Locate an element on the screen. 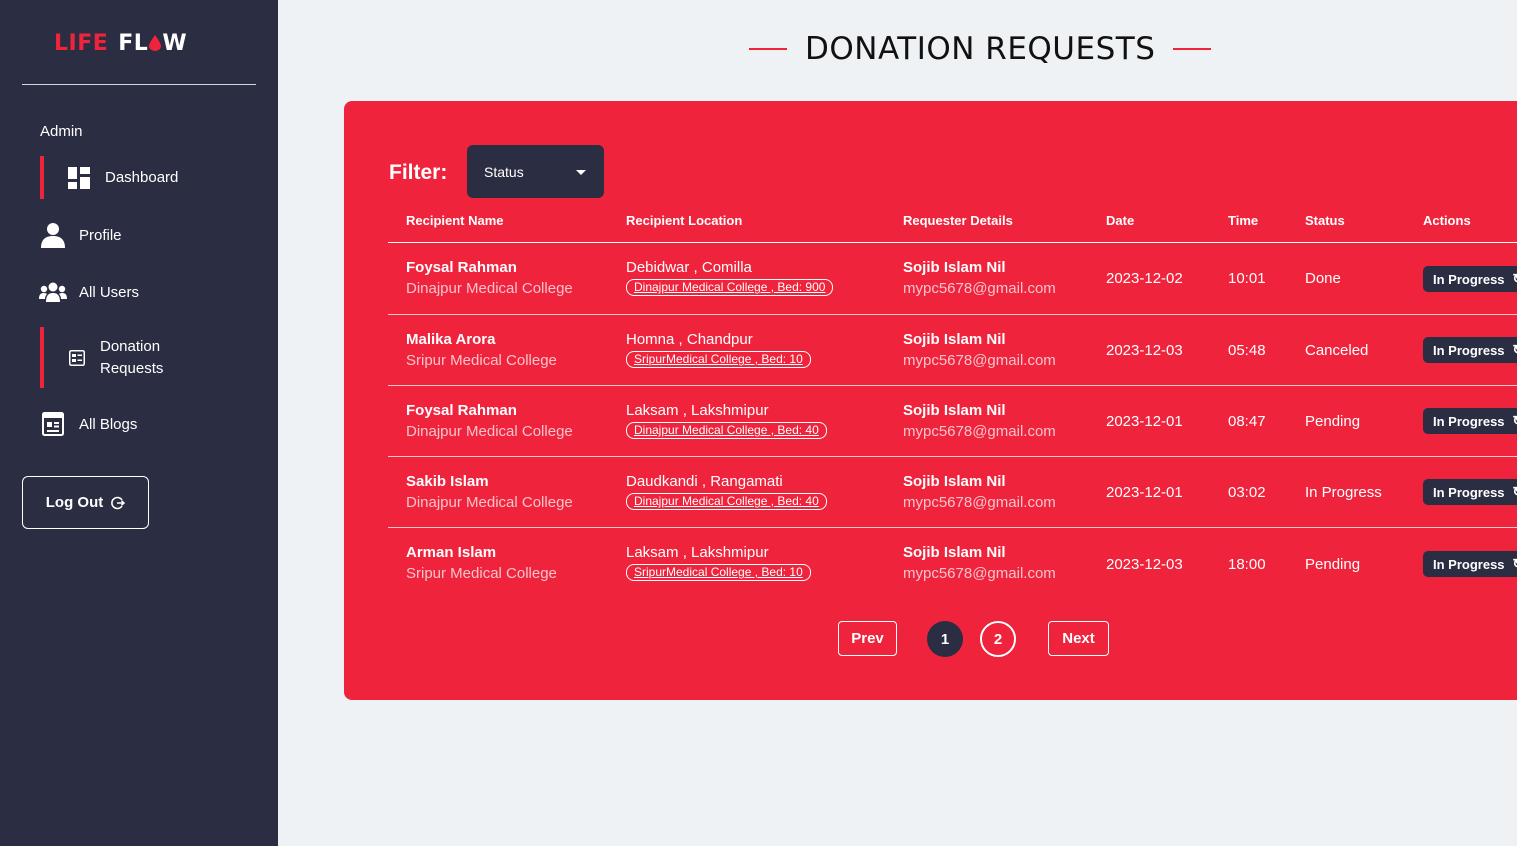 The image size is (1517, 846). page-title: DONATION REQUESTS is located at coordinates (980, 49).